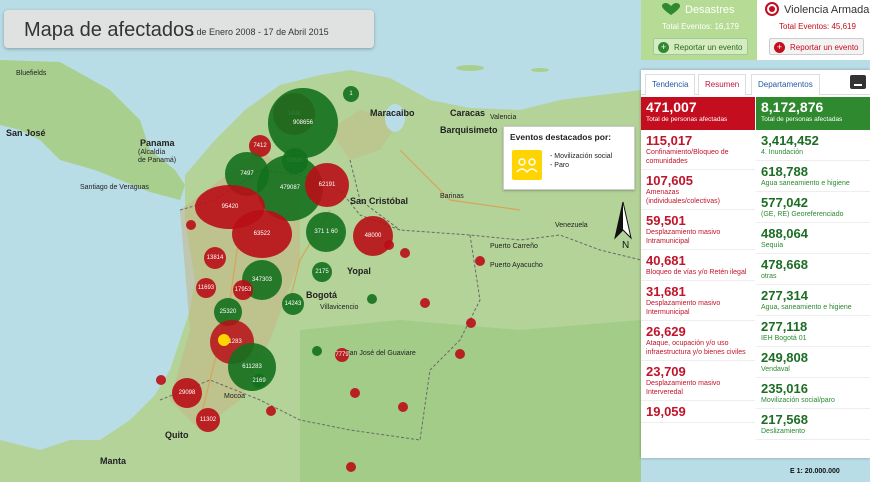 This screenshot has height=482, width=870. I want to click on item-value: 277,118, so click(784, 326).